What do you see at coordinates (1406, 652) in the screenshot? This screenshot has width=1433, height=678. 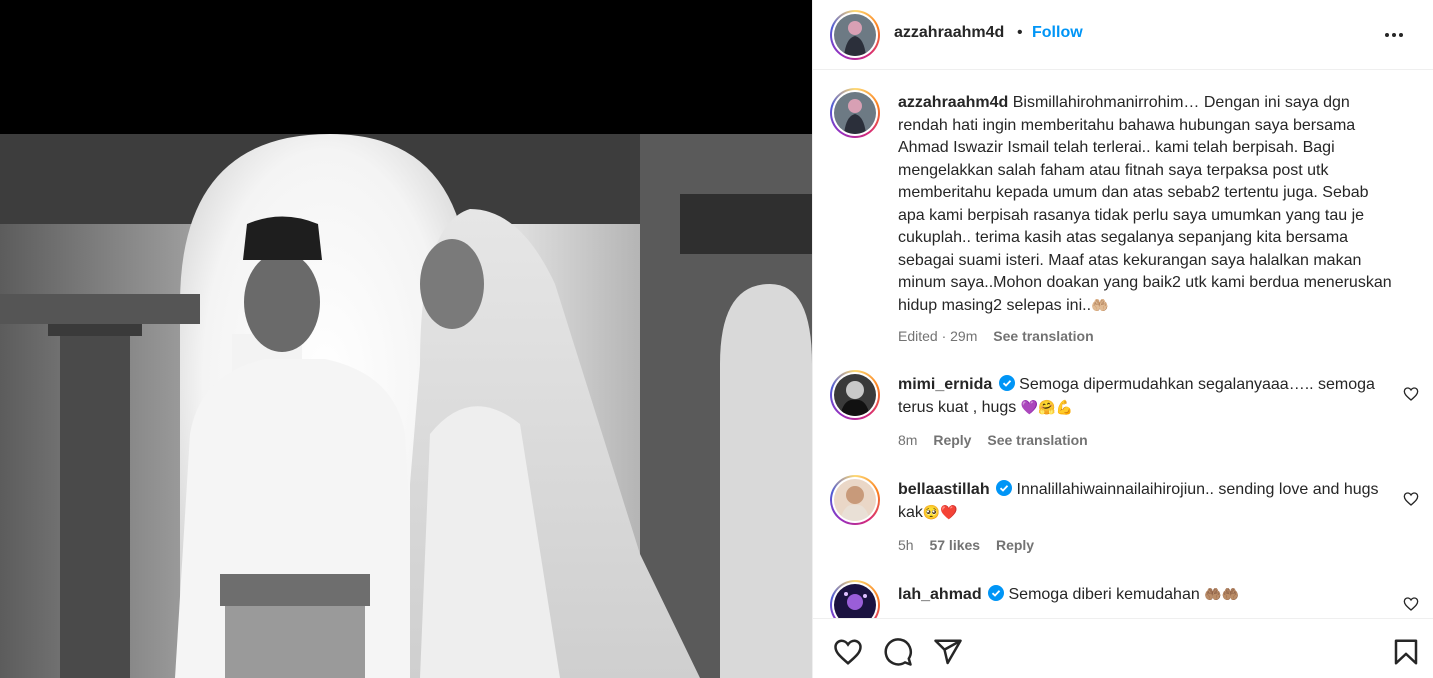 I see `bookmark-icon` at bounding box center [1406, 652].